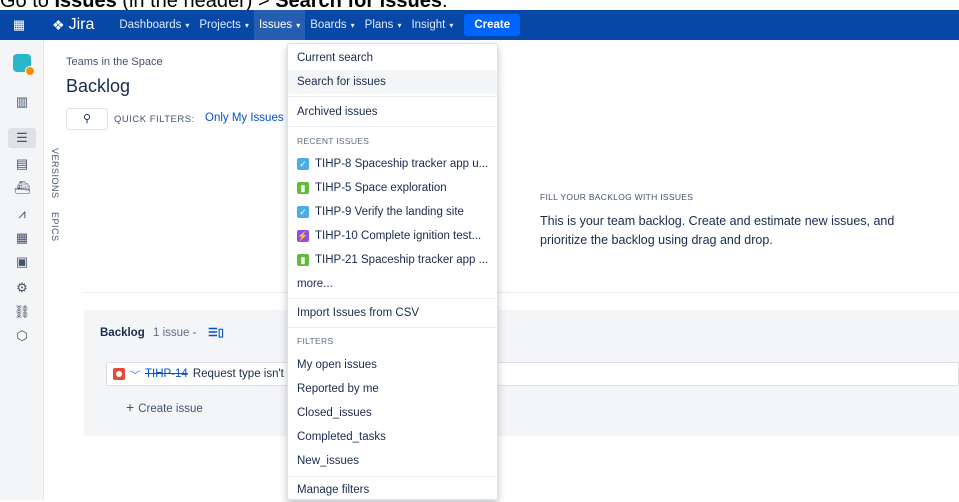 This screenshot has width=959, height=502. What do you see at coordinates (392, 112) in the screenshot?
I see `menu-item-archived-issues: Archived issues` at bounding box center [392, 112].